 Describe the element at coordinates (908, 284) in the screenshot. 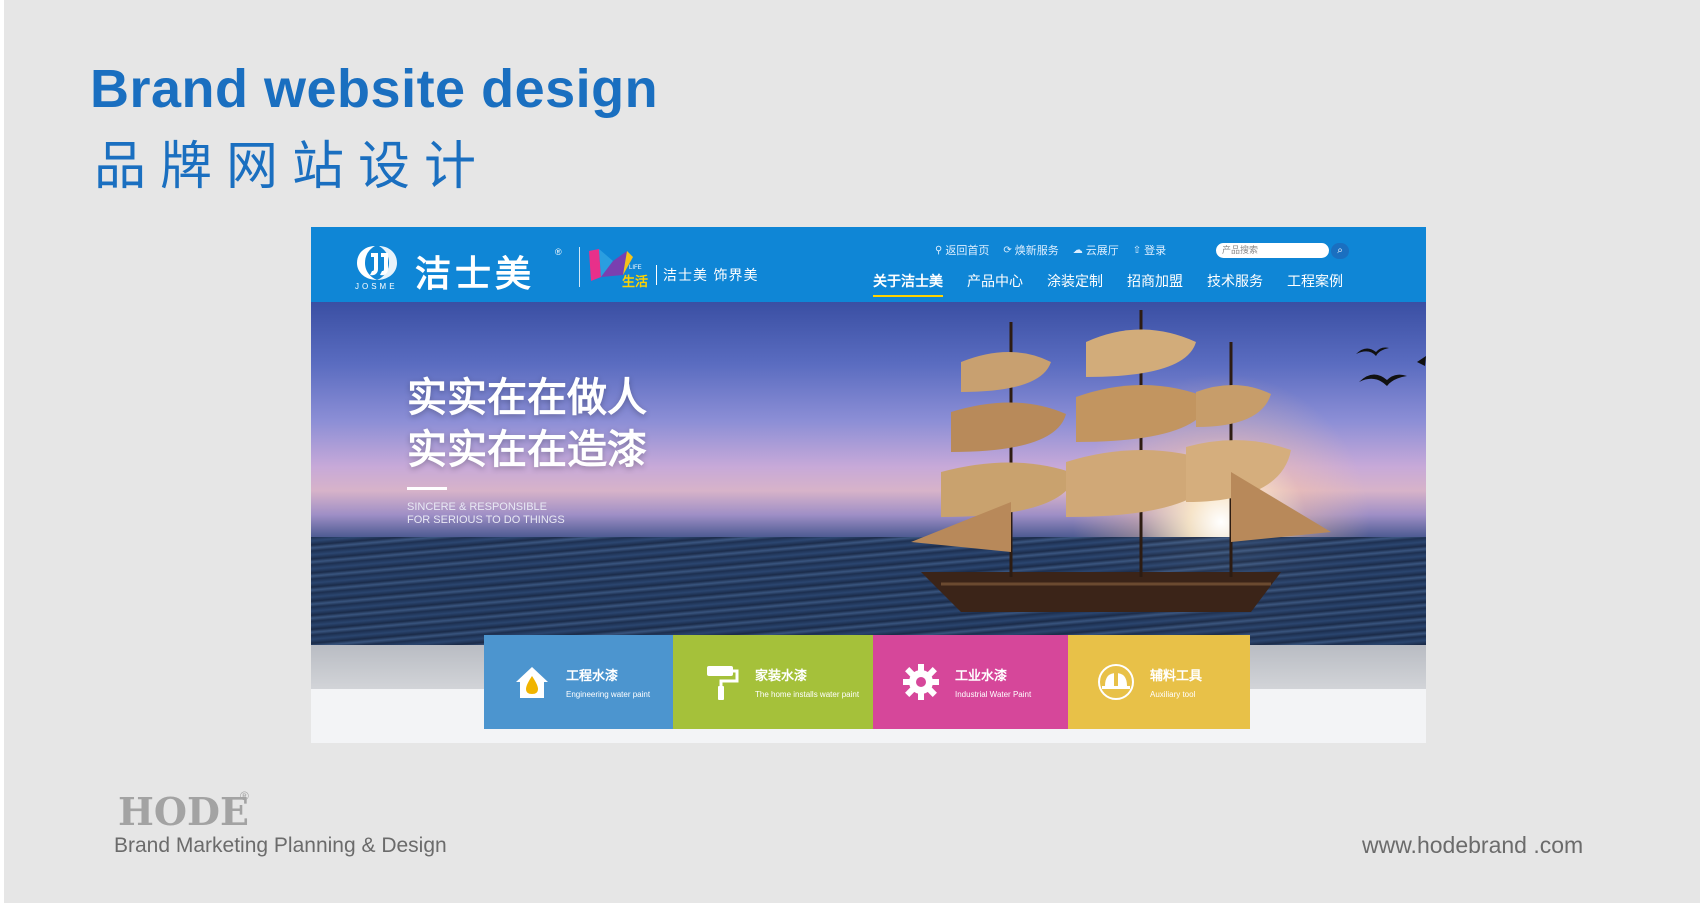

I see `nav-item-about: 关于洁士美` at that location.